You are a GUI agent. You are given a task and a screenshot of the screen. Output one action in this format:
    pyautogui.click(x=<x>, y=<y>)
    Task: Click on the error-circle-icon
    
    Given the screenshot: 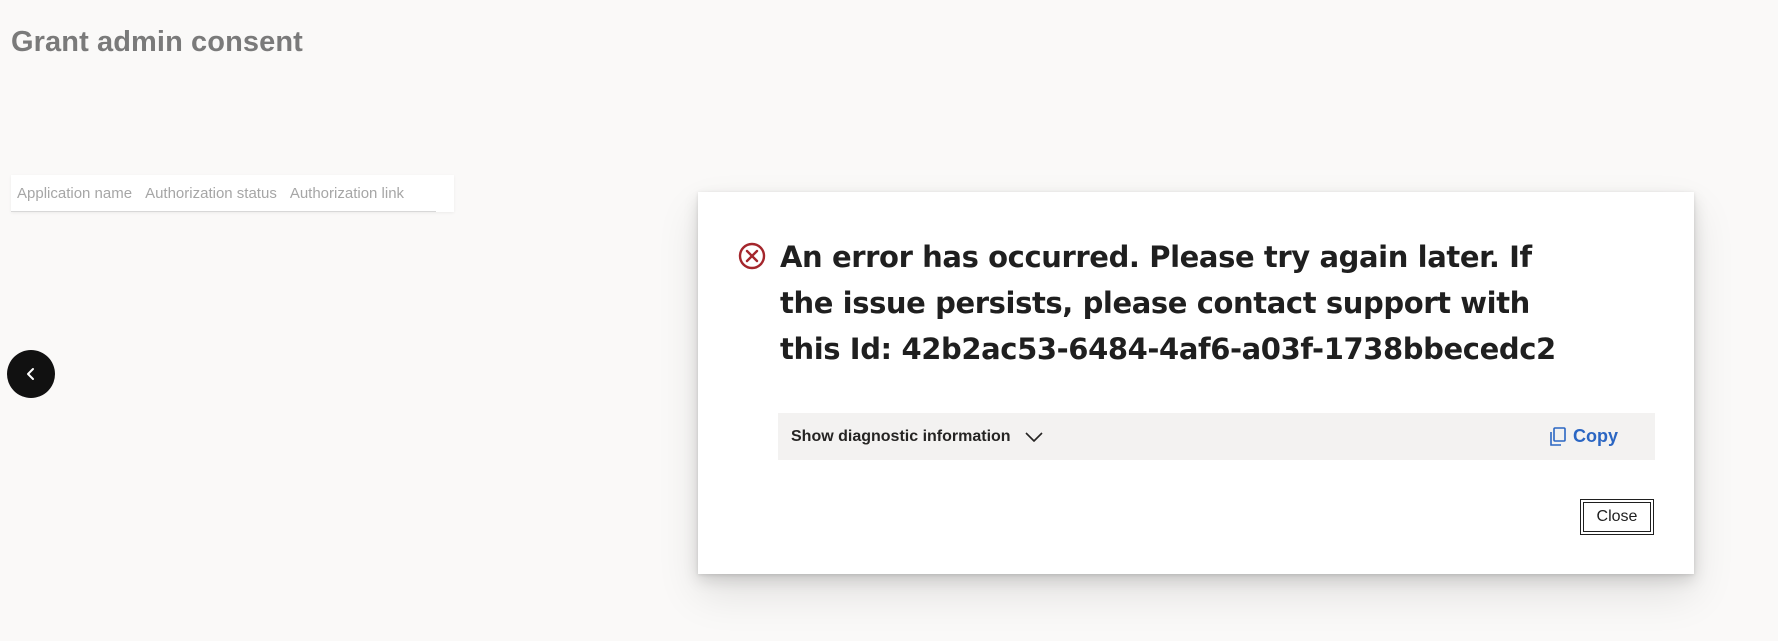 What is the action you would take?
    pyautogui.click(x=752, y=256)
    